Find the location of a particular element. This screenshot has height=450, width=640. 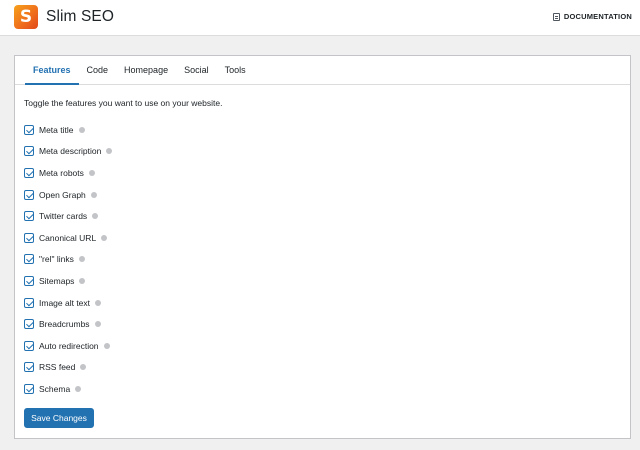

feature-rss-feed: RSS feed is located at coordinates (68, 368).